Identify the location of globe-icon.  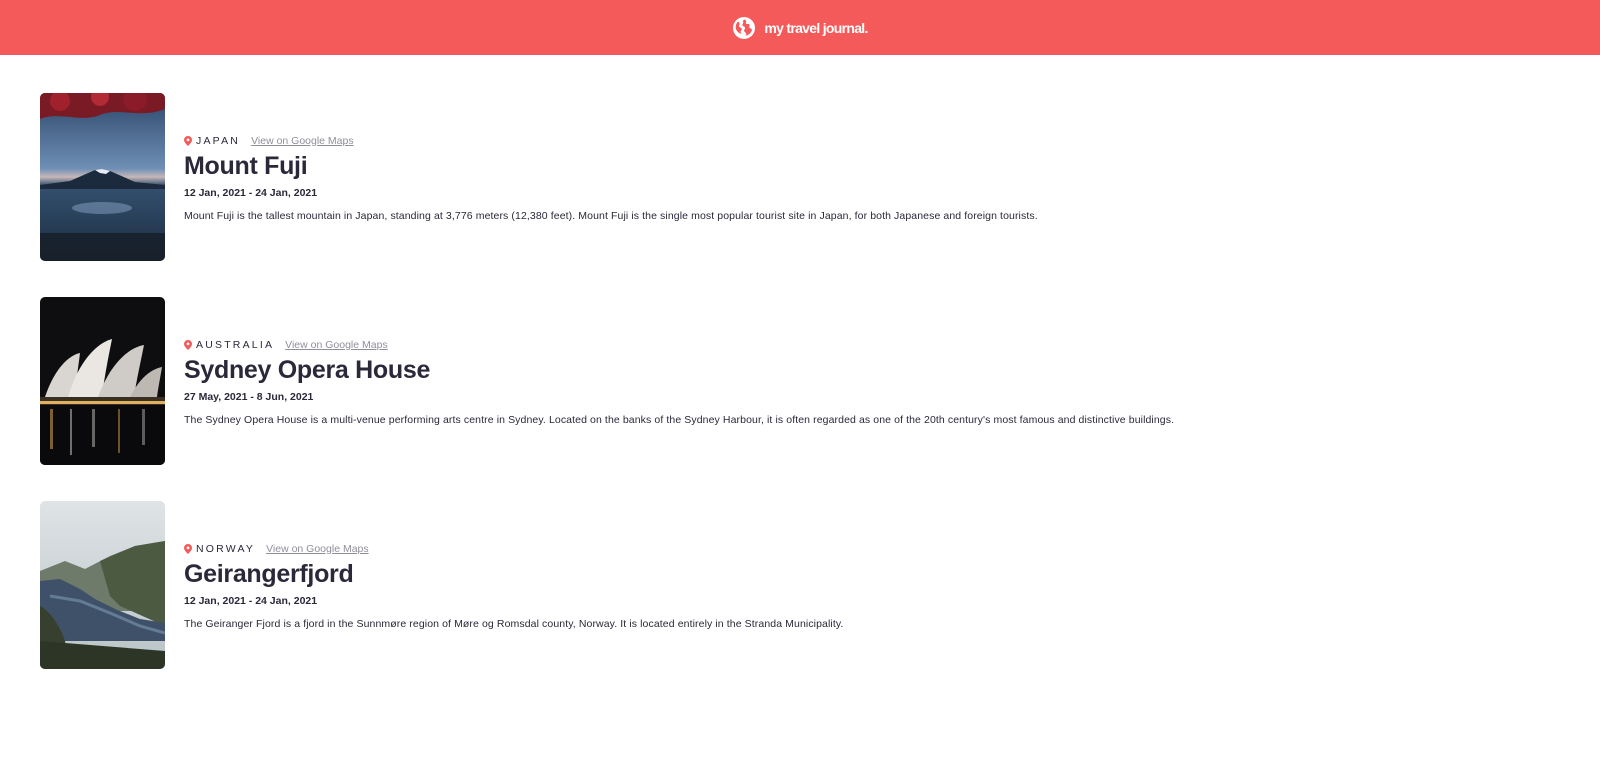
(744, 27).